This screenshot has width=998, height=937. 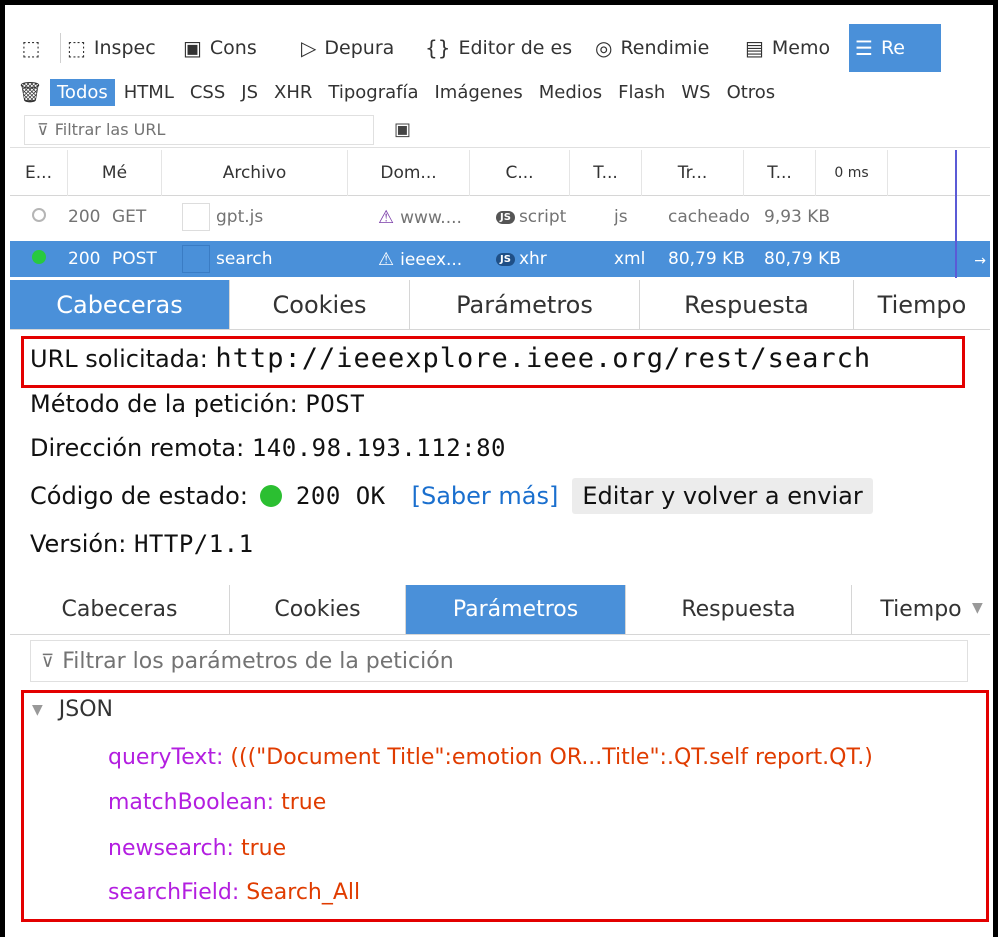 I want to click on transferred-cell: cacheado, so click(x=709, y=217).